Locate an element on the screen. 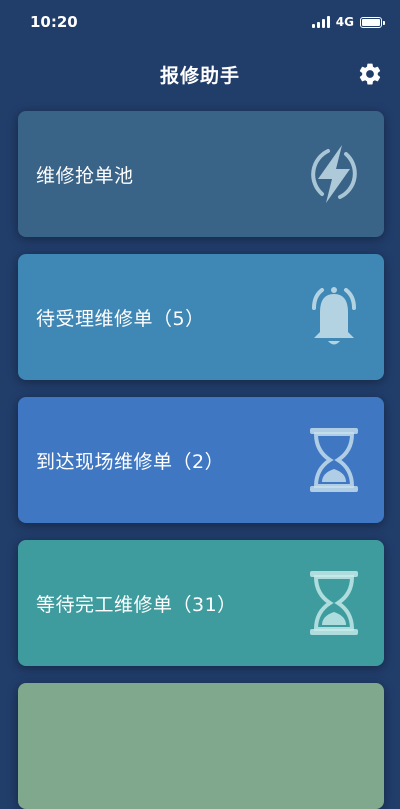 Image resolution: width=400 pixels, height=809 pixels. card-partial is located at coordinates (201, 746).